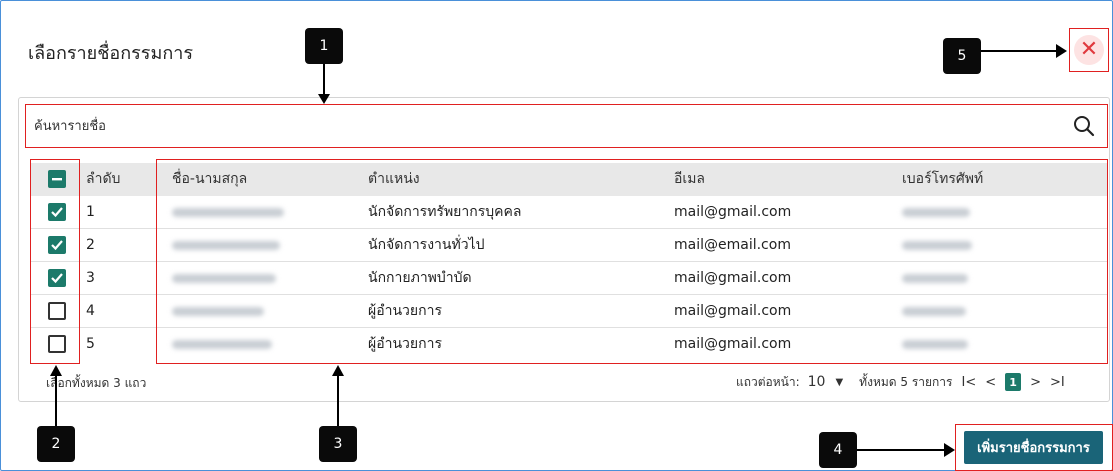  Describe the element at coordinates (90, 311) in the screenshot. I see `row-index: 4` at that location.